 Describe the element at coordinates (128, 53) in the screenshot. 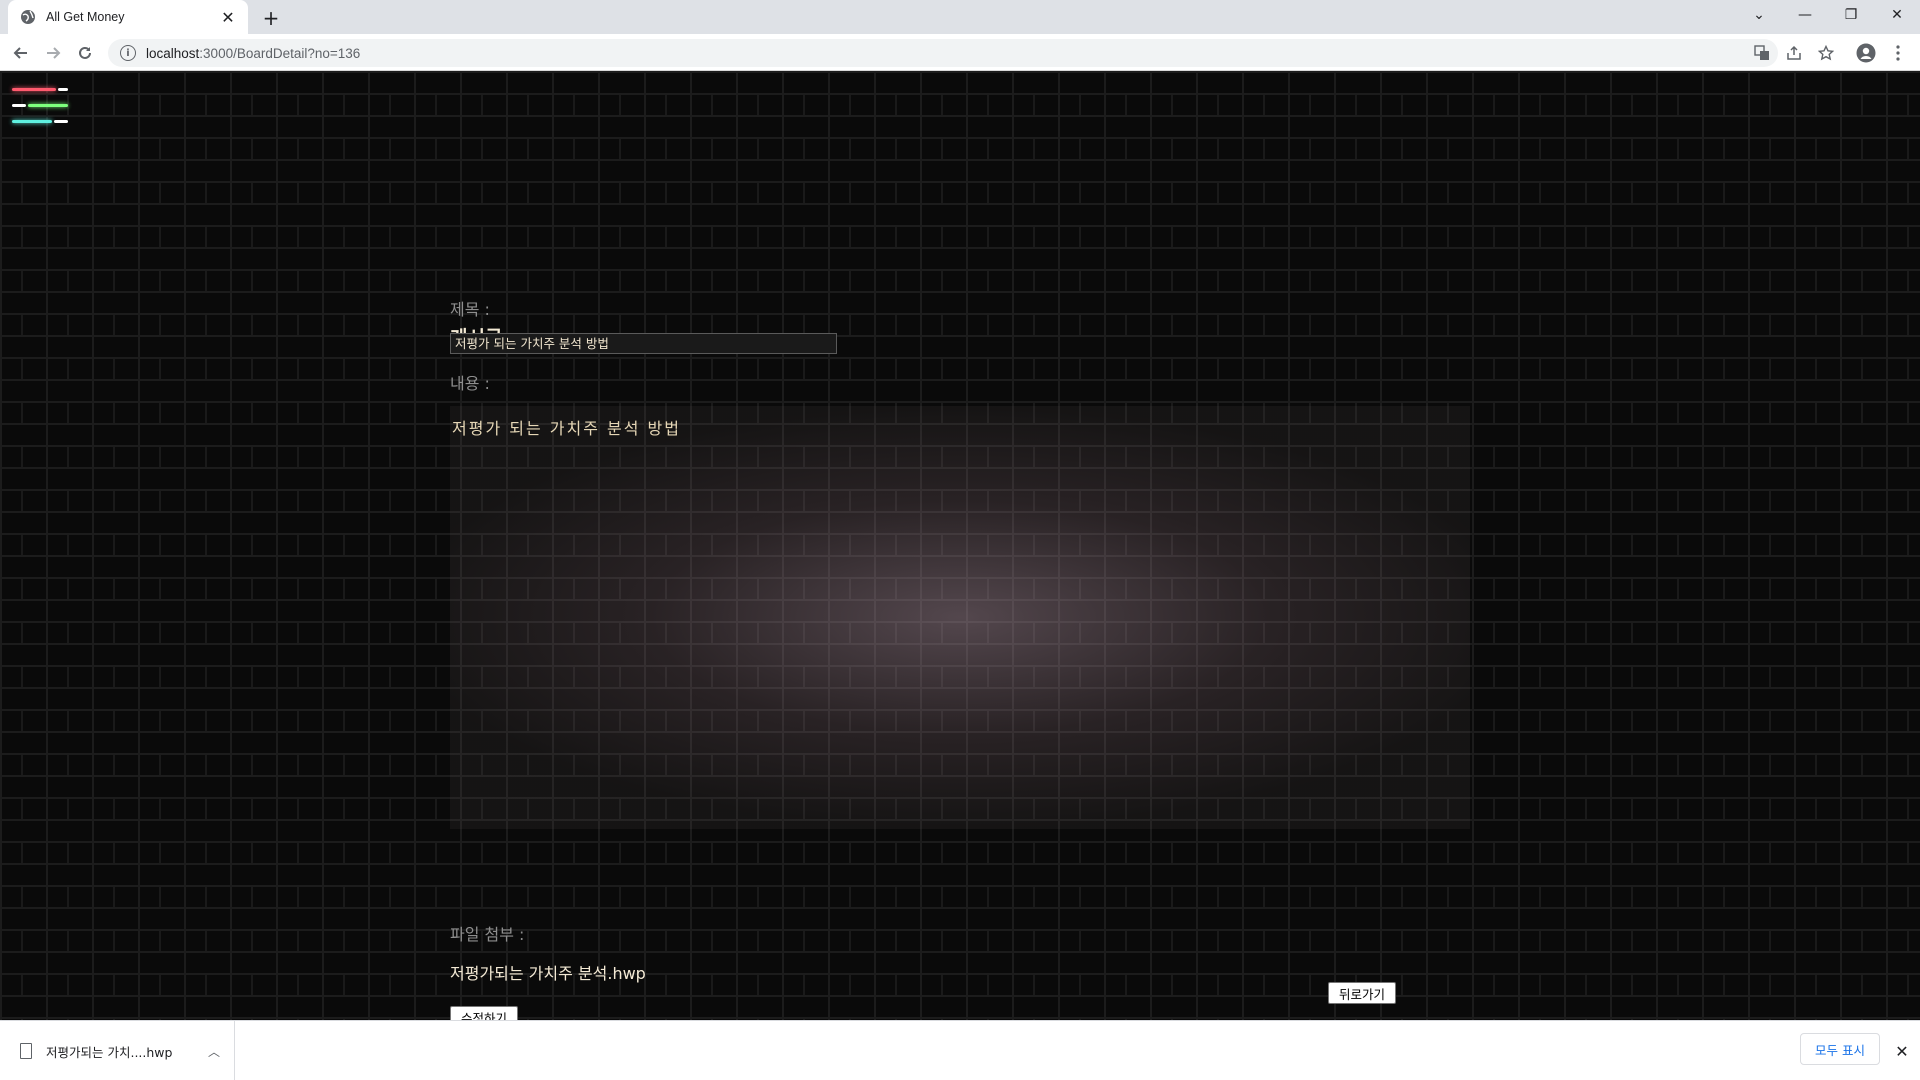

I see `site-info-icon: i` at that location.